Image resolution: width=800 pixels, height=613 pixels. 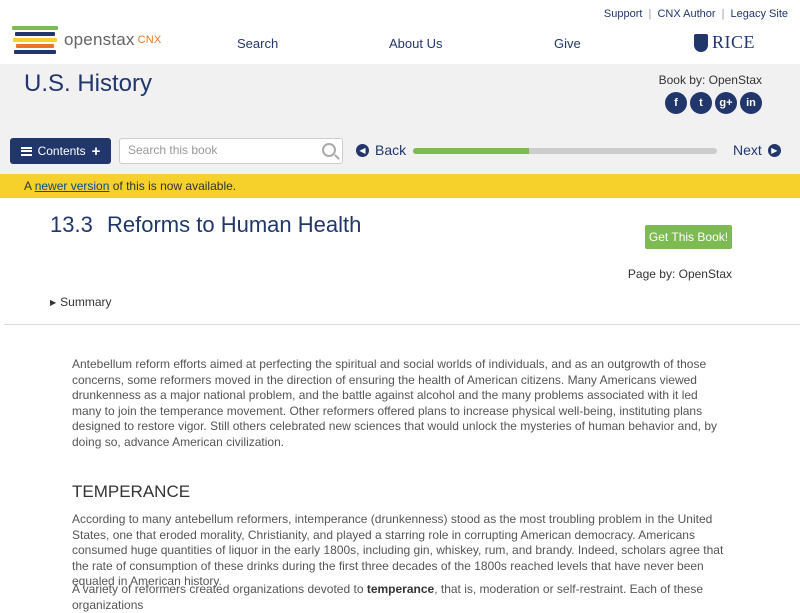 What do you see at coordinates (724, 42) in the screenshot?
I see `rice-logo: RICE` at bounding box center [724, 42].